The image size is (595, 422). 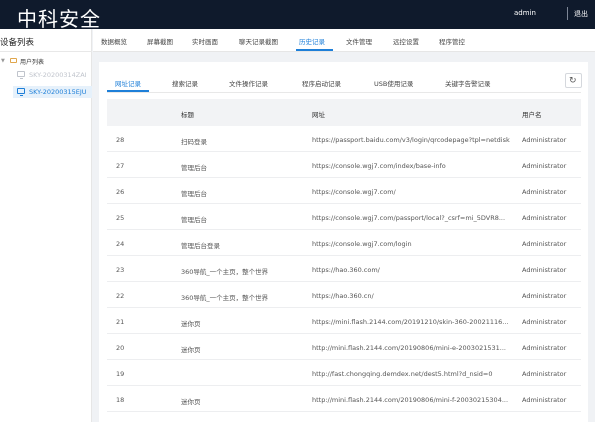 I want to click on refresh-icon: ↻, so click(x=573, y=81).